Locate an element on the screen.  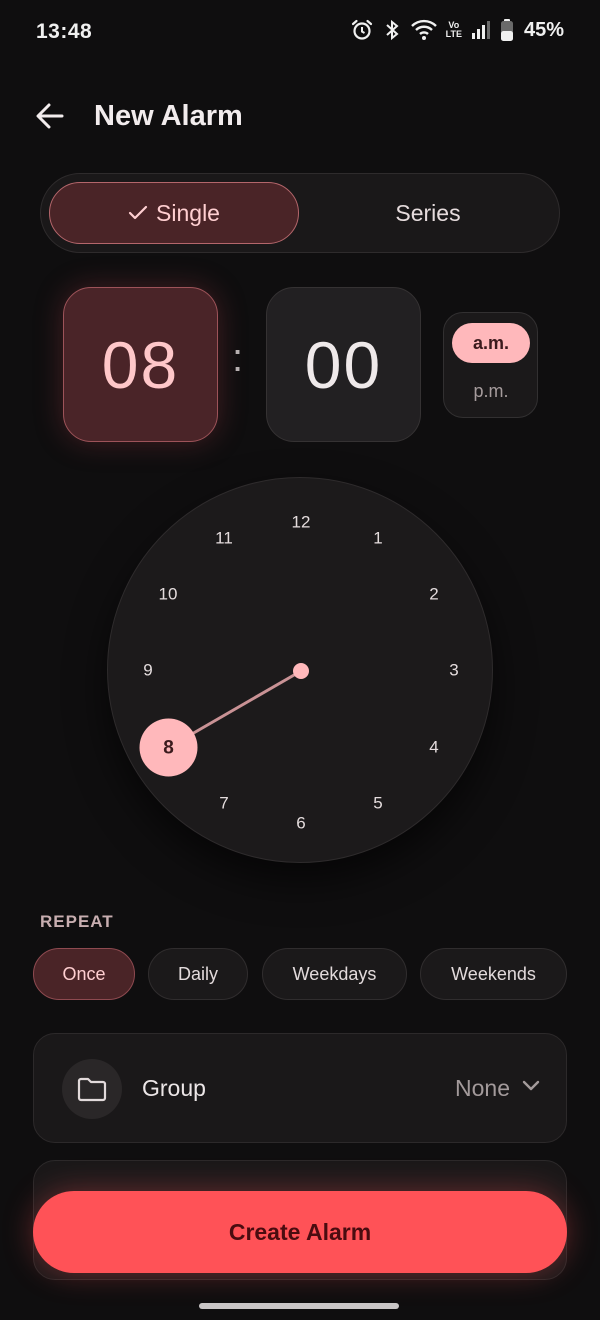
repeat-once-chip: Once is located at coordinates (84, 974).